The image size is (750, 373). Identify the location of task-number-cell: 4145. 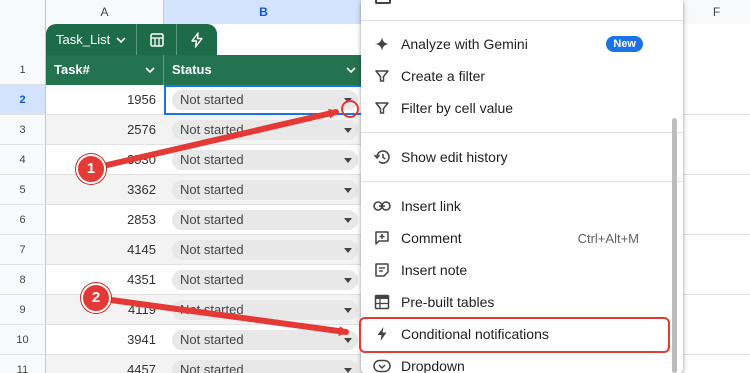
(105, 250).